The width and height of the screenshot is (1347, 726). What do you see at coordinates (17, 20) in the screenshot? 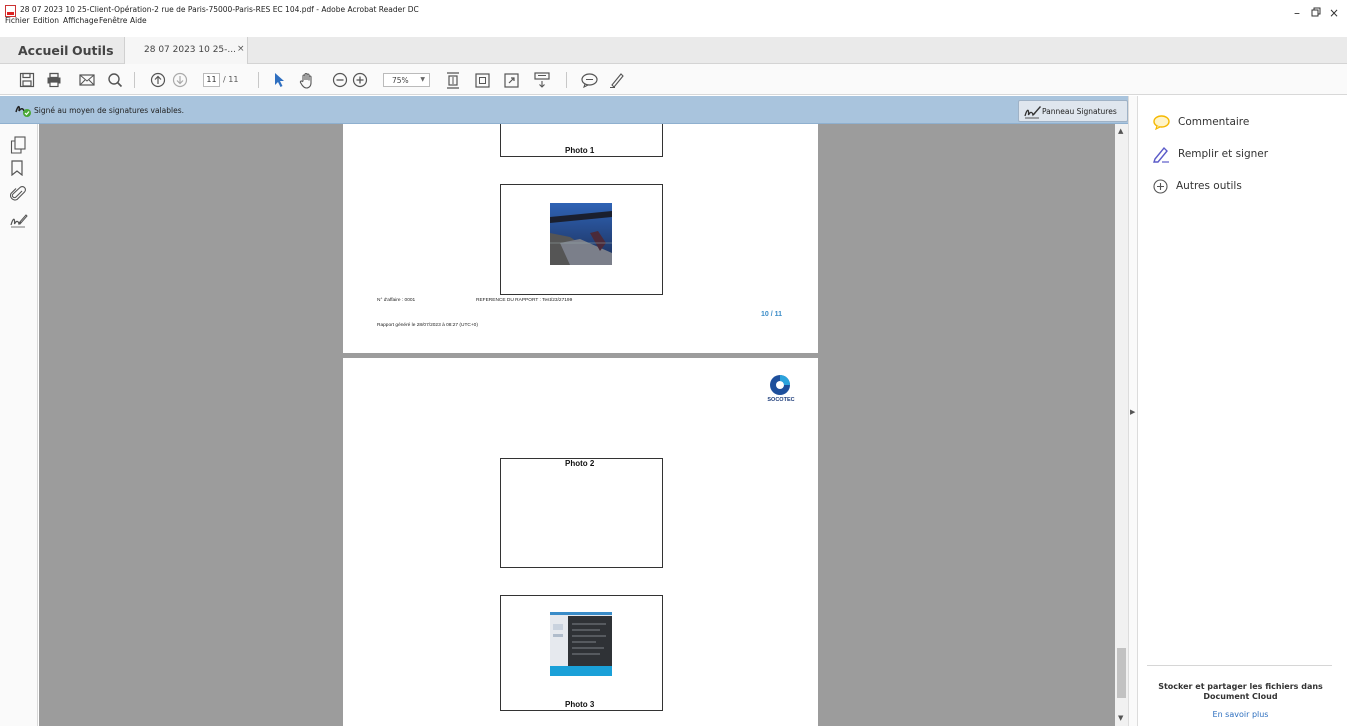
I see `menu-fichier: Fichier` at bounding box center [17, 20].